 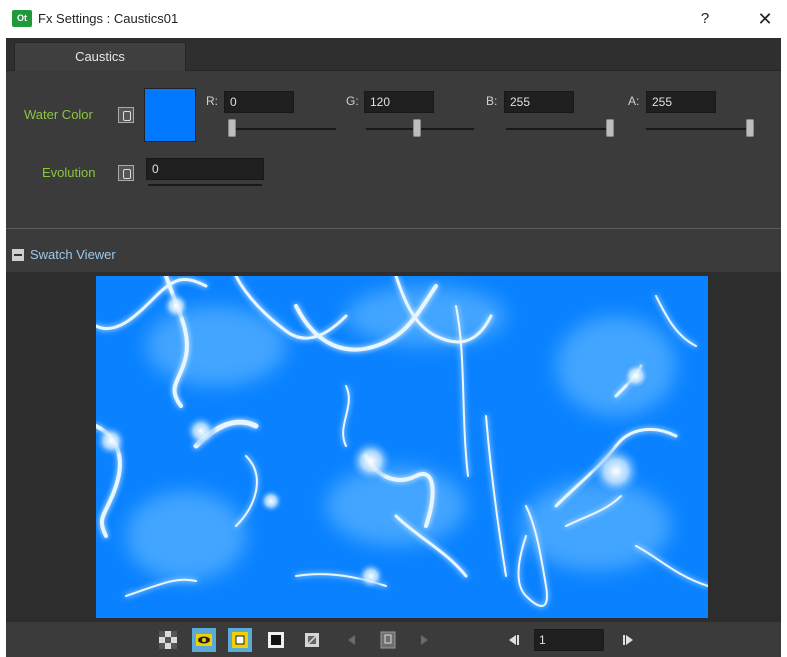 I want to click on step-forward-icon, so click(x=628, y=640).